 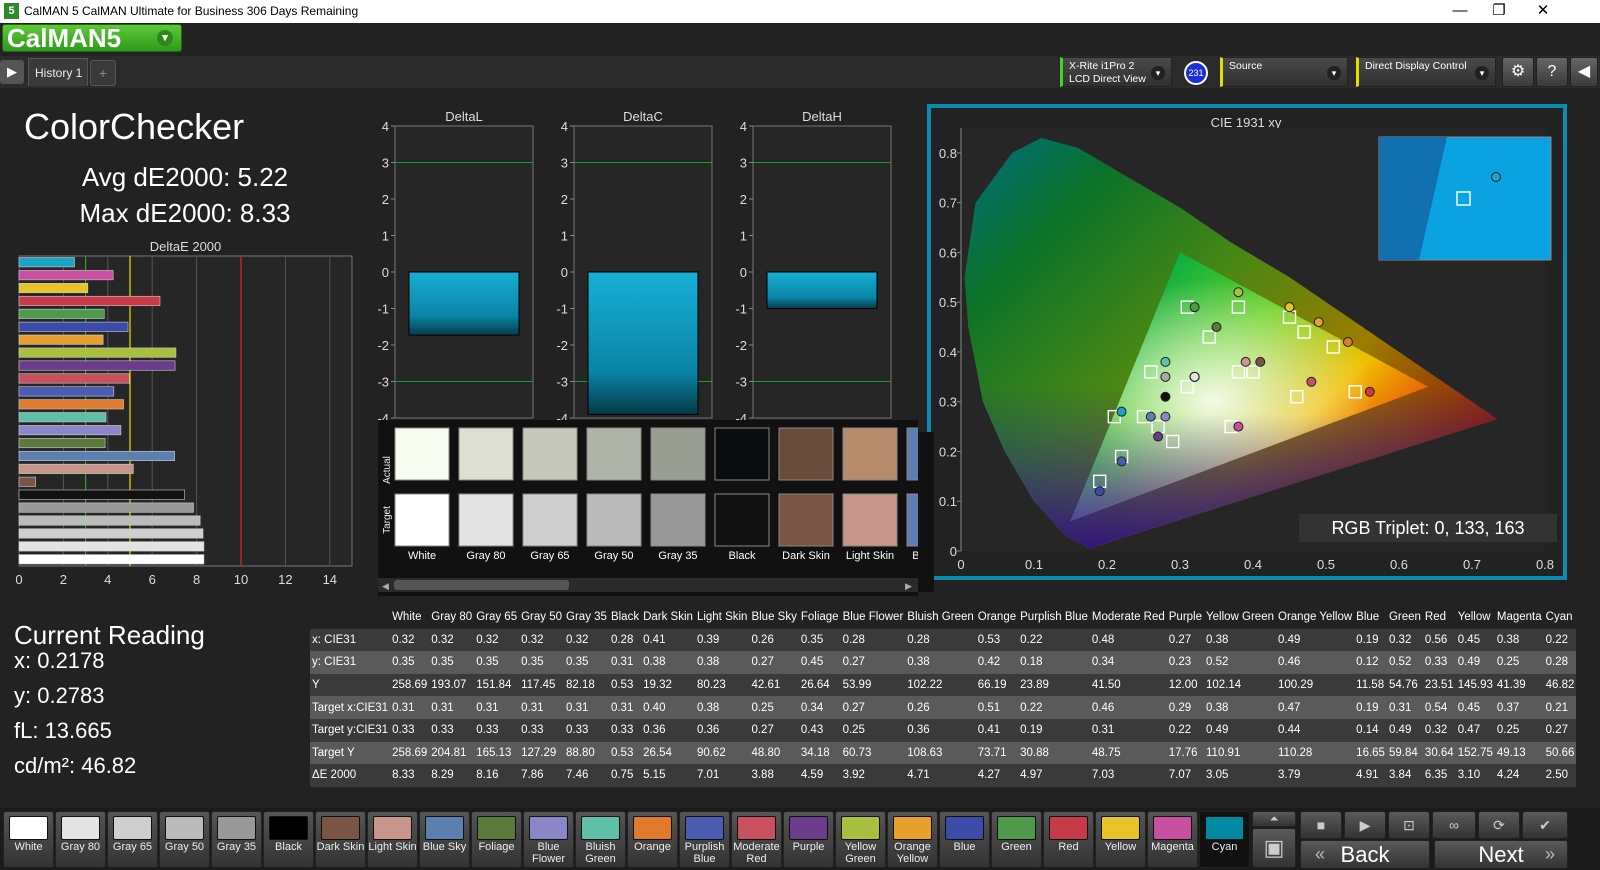 I want to click on table-cell: 0.51, so click(x=989, y=707).